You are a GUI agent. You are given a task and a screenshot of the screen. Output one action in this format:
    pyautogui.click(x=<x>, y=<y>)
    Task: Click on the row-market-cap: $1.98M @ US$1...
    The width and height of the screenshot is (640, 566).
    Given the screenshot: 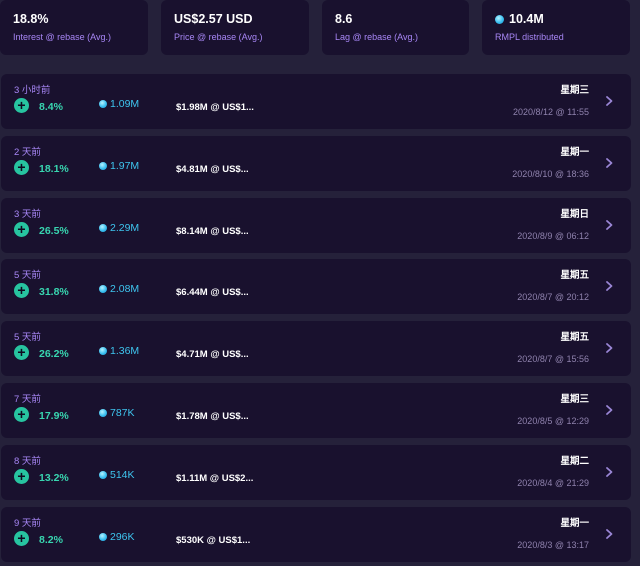 What is the action you would take?
    pyautogui.click(x=215, y=107)
    